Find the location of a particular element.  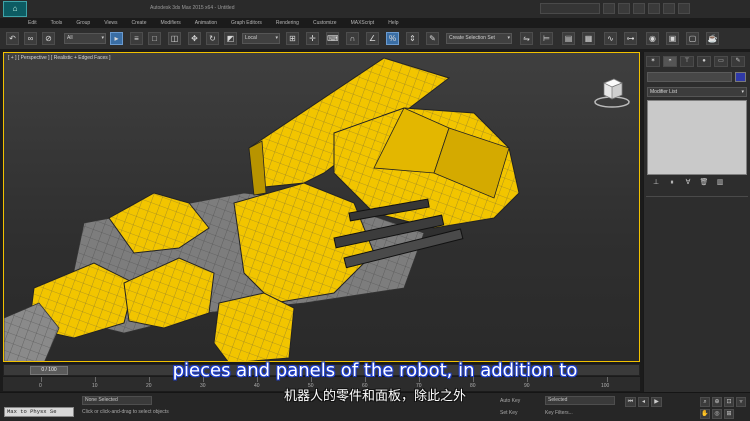

display-tab-icon: ▭ is located at coordinates (721, 61).